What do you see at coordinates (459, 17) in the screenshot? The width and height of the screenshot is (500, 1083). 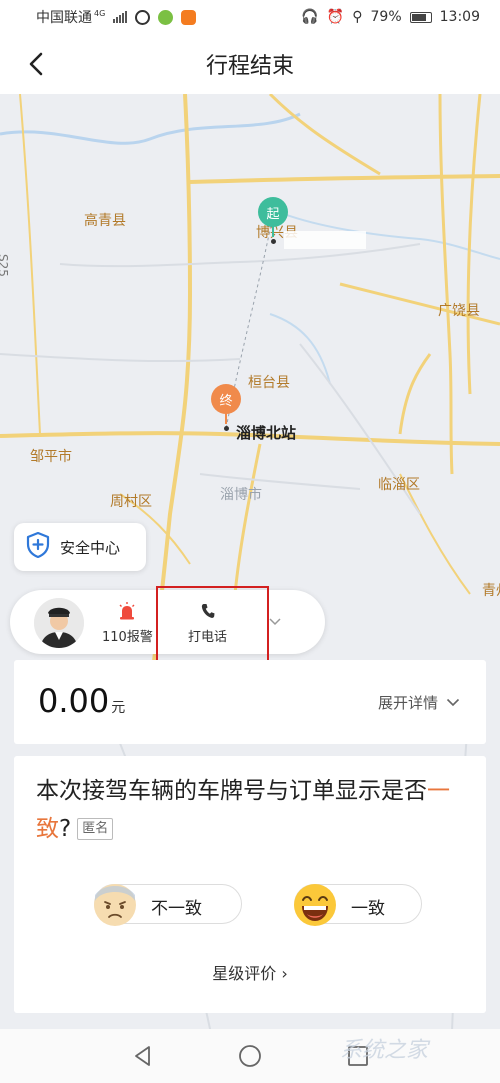 I see `clock: 13:09` at bounding box center [459, 17].